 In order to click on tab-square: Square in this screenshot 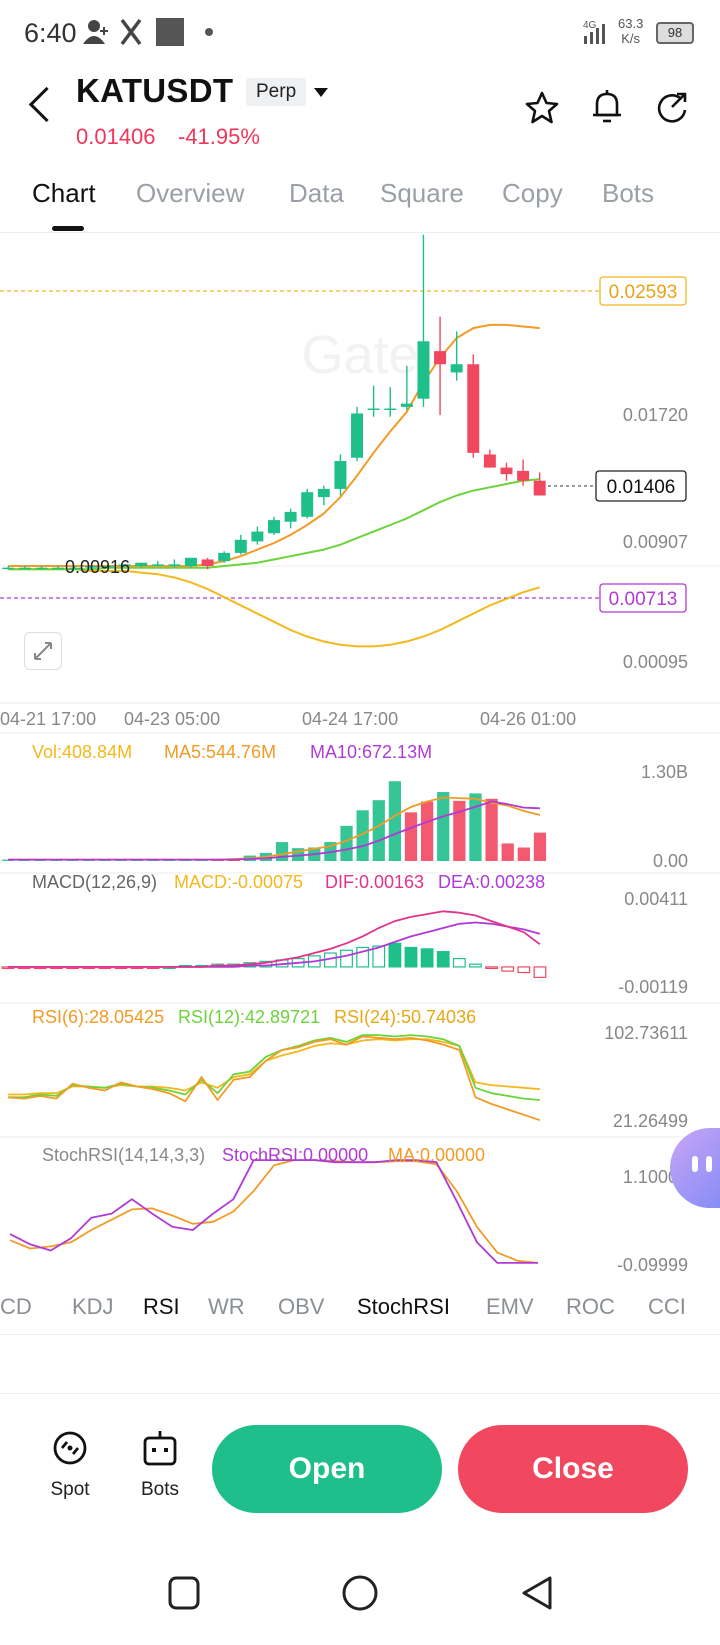, I will do `click(422, 193)`.